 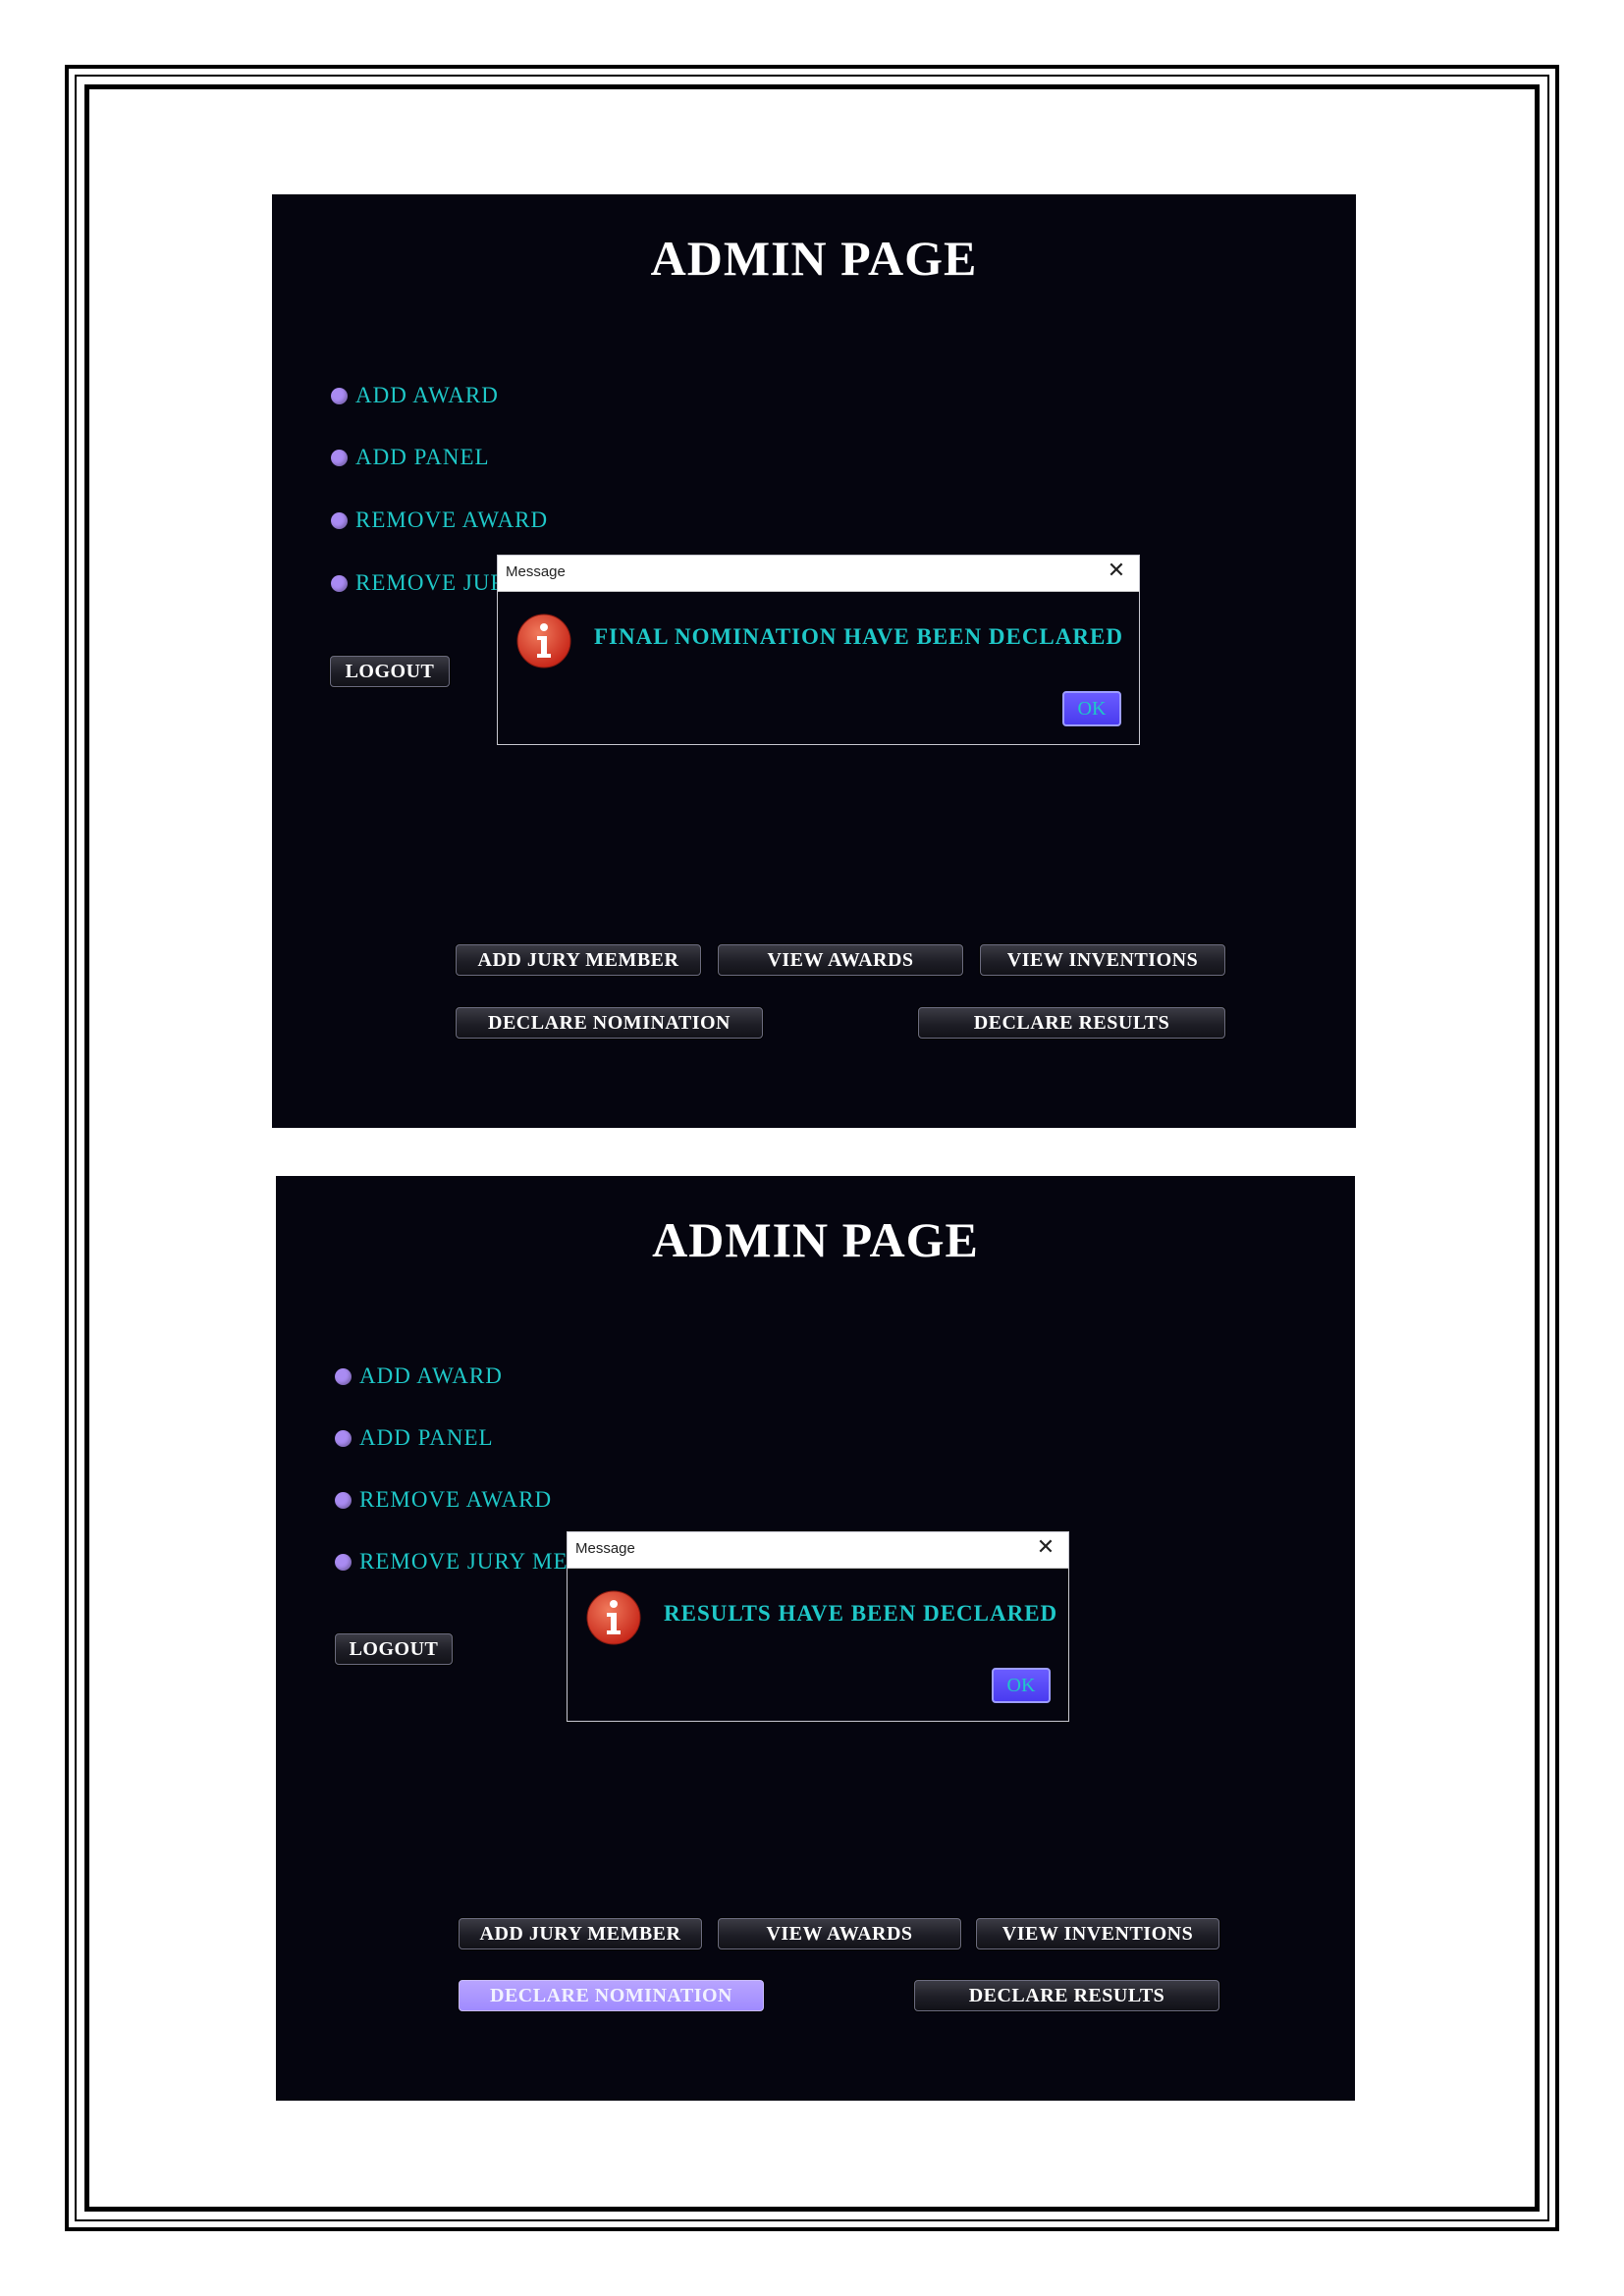 I want to click on dialog-message: RESULTS HAVE BEEN DECLARED, so click(x=861, y=1613).